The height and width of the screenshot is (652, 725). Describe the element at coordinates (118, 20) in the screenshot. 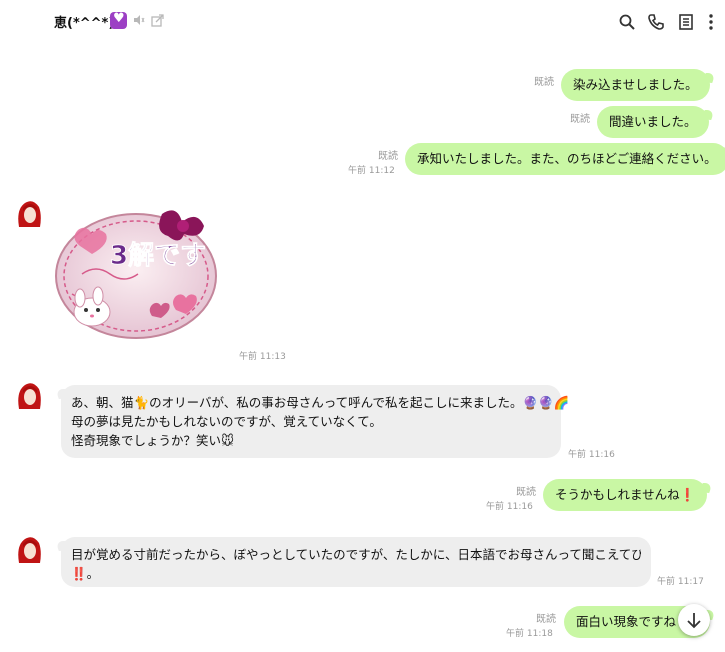

I see `heart-badge-icon` at that location.